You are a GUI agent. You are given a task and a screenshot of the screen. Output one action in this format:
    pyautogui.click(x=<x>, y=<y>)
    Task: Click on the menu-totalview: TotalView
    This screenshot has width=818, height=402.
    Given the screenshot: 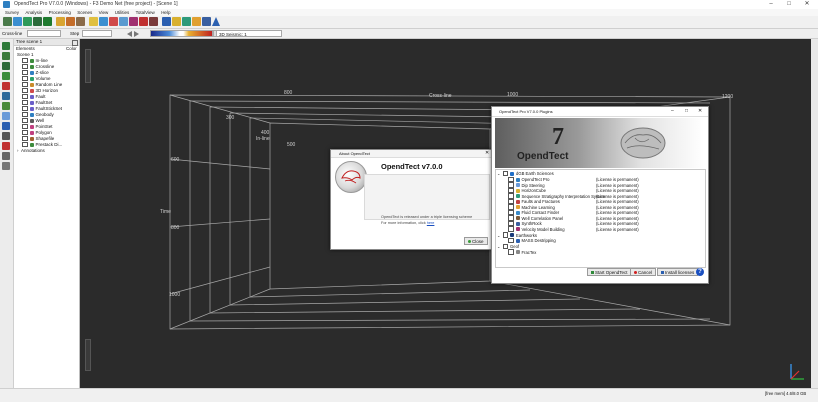 What is the action you would take?
    pyautogui.click(x=145, y=12)
    